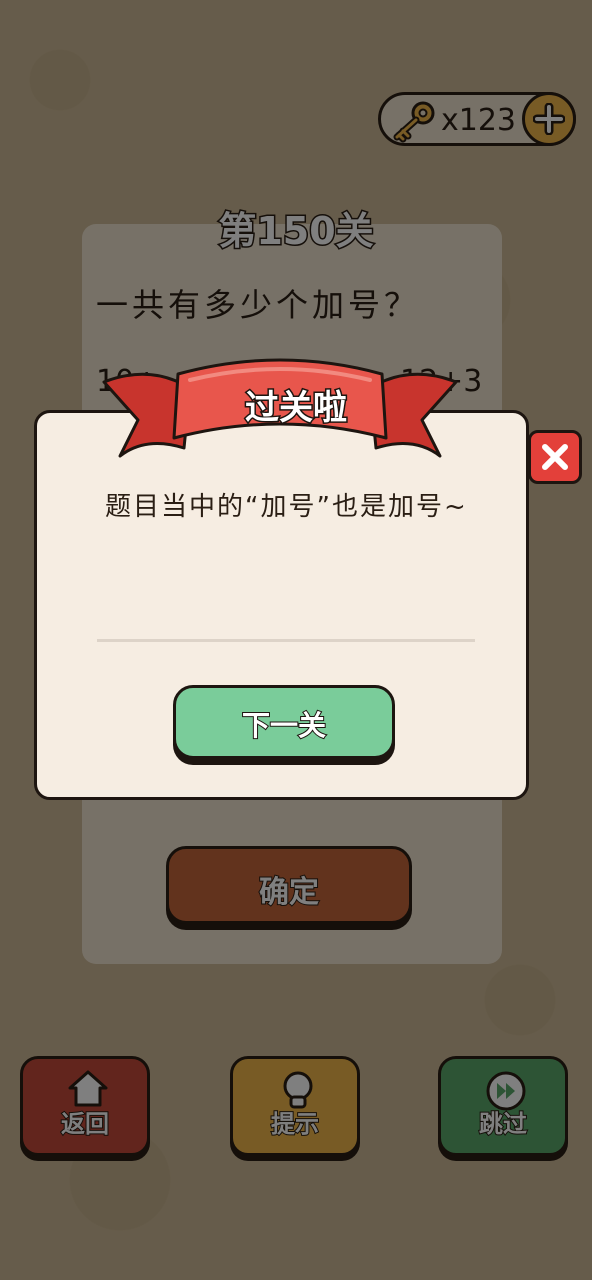 The width and height of the screenshot is (592, 1280). I want to click on close-dialog-button, so click(555, 457).